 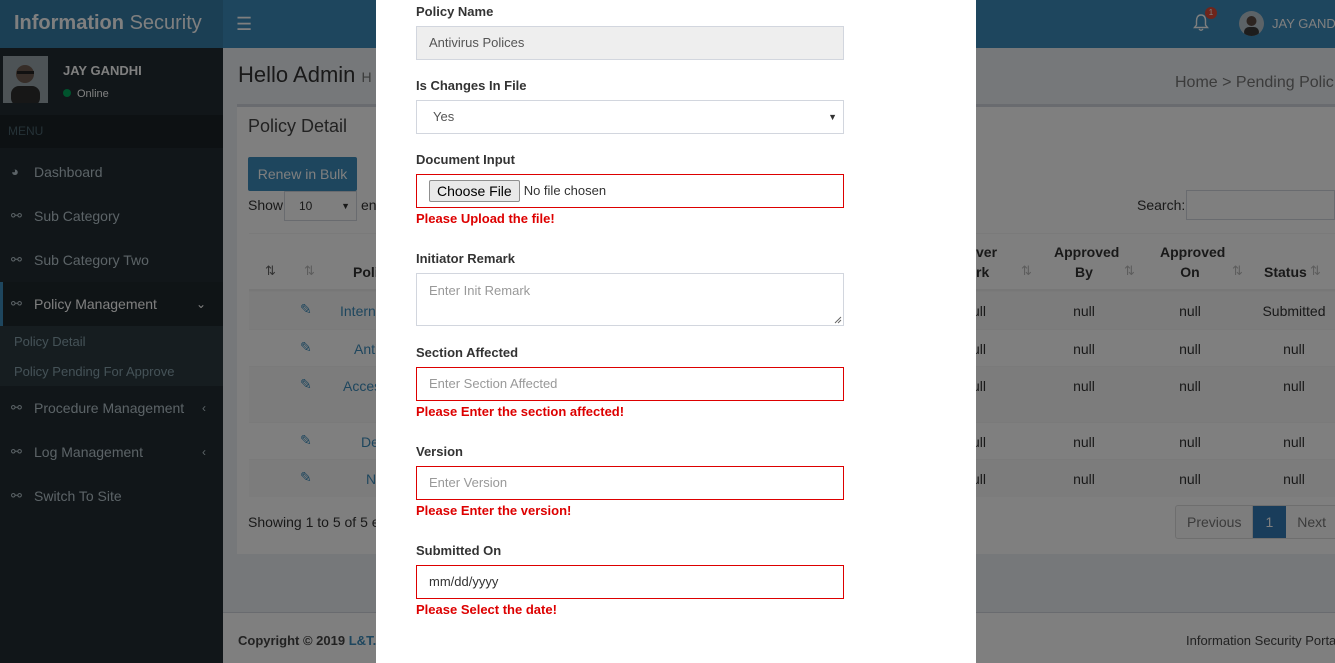 What do you see at coordinates (630, 483) in the screenshot?
I see `version-input: Enter Version` at bounding box center [630, 483].